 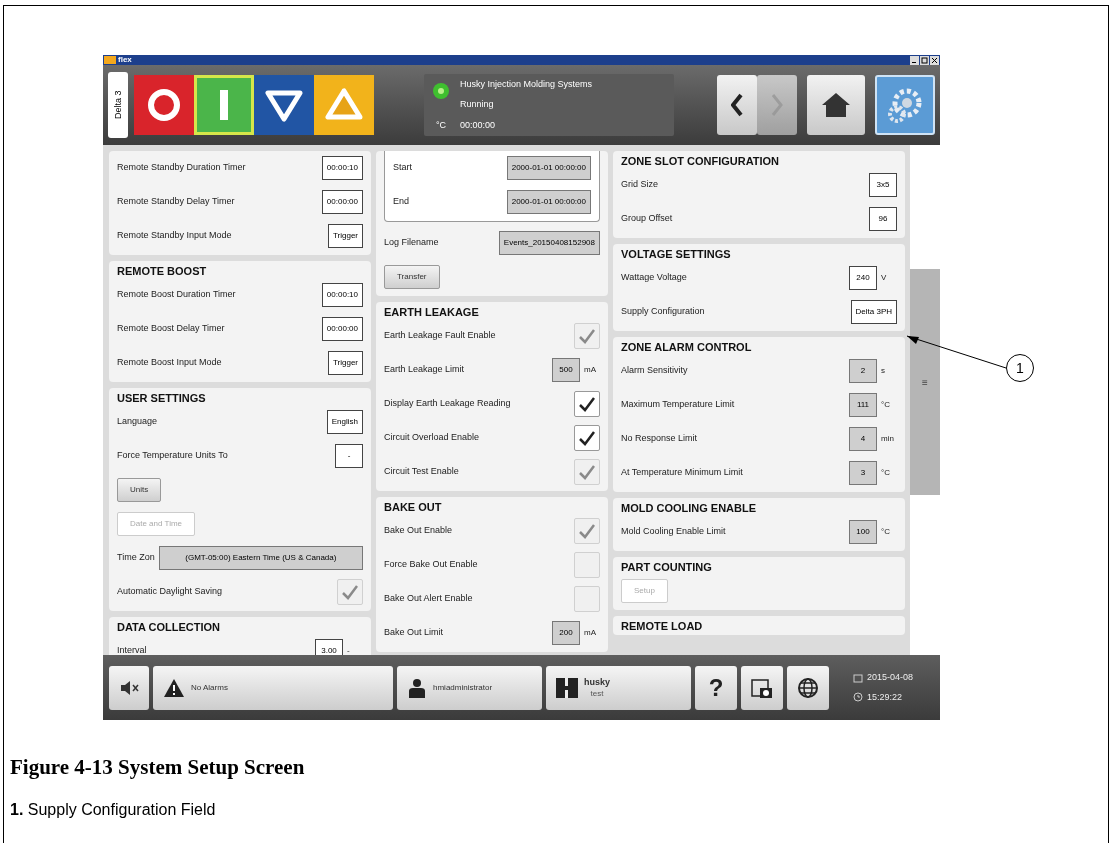 I want to click on unit-label: V, so click(x=884, y=278).